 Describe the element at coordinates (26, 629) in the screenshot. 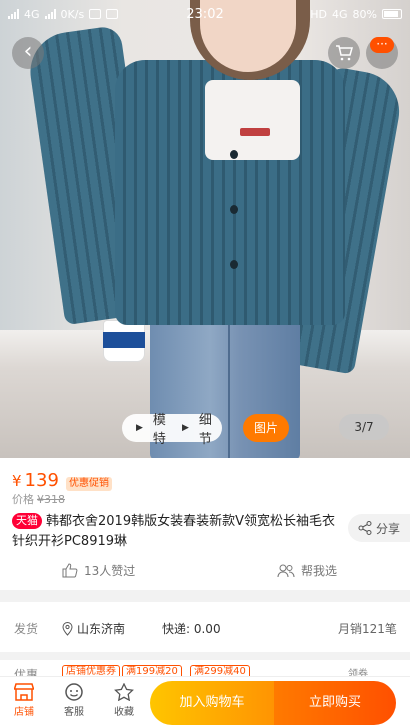

I see `shipping-label: 发货` at that location.